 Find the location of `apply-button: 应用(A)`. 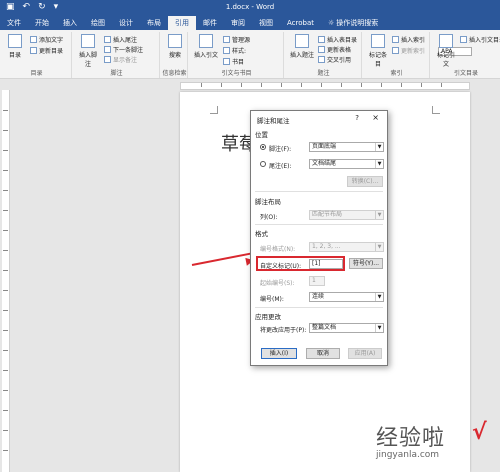

apply-button: 应用(A) is located at coordinates (365, 353).